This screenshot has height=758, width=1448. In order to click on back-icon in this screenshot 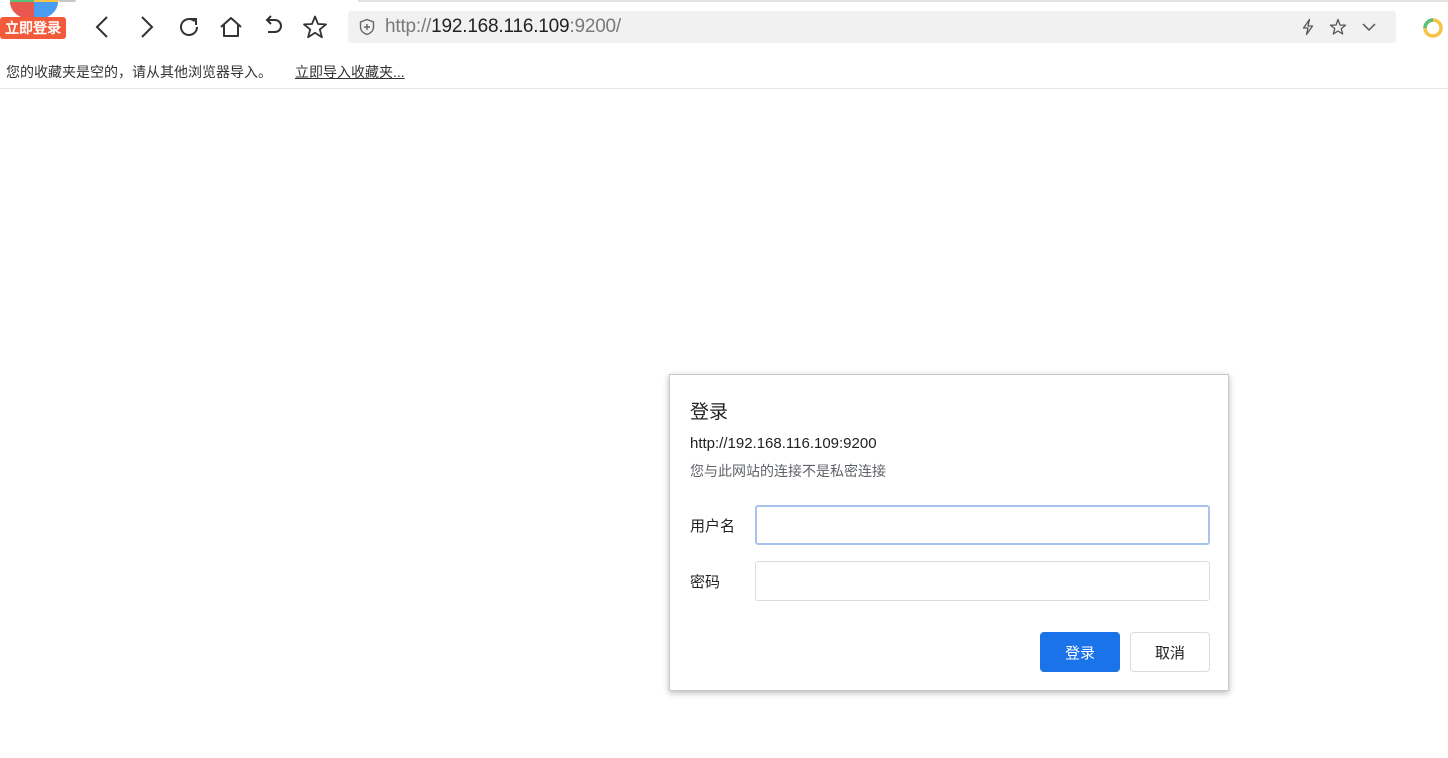, I will do `click(101, 27)`.